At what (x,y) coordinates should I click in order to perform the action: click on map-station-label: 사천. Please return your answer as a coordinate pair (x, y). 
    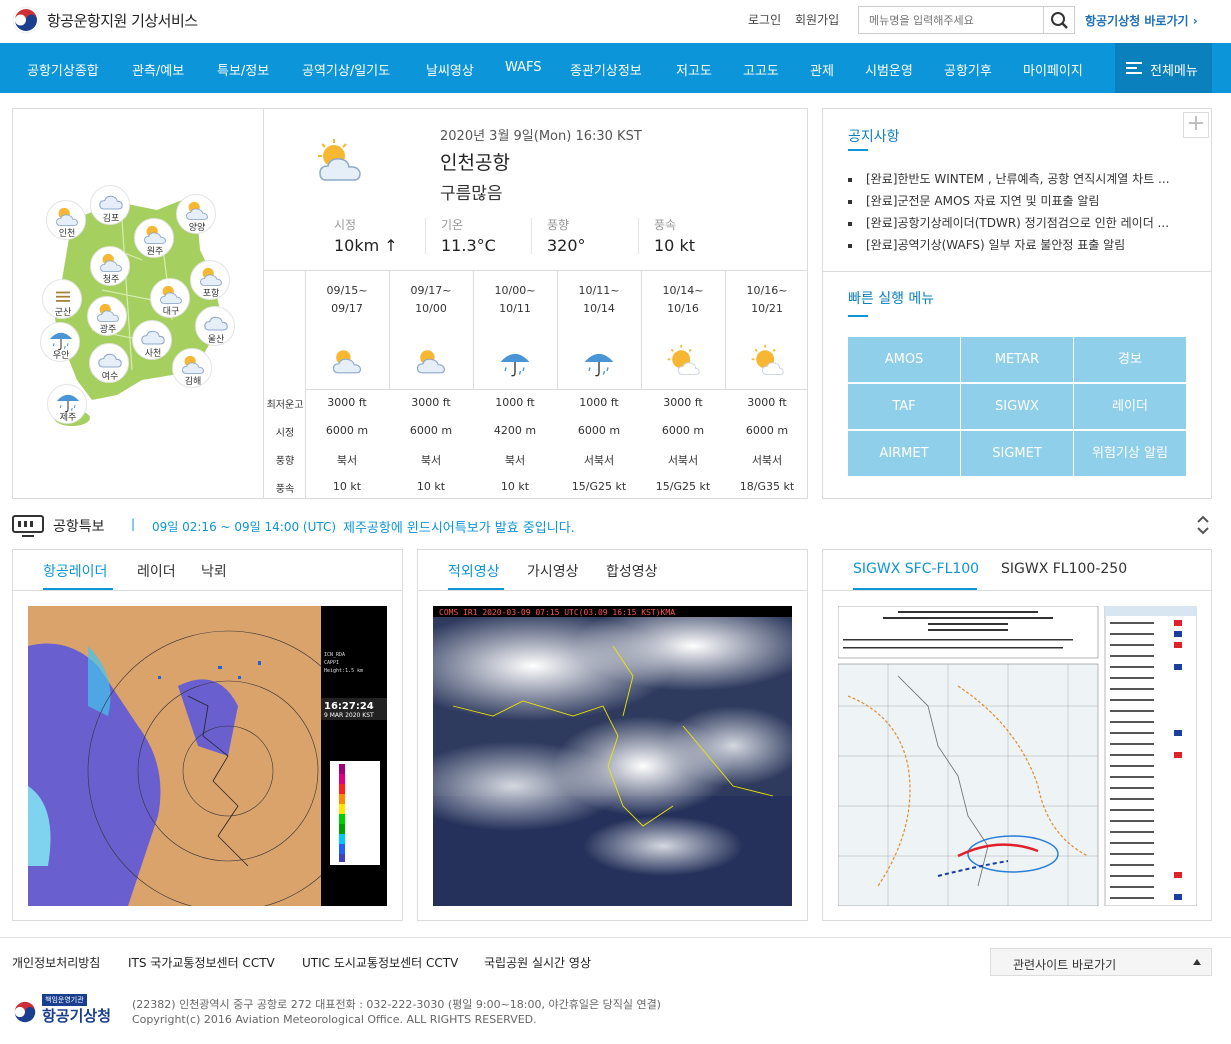
    Looking at the image, I should click on (153, 354).